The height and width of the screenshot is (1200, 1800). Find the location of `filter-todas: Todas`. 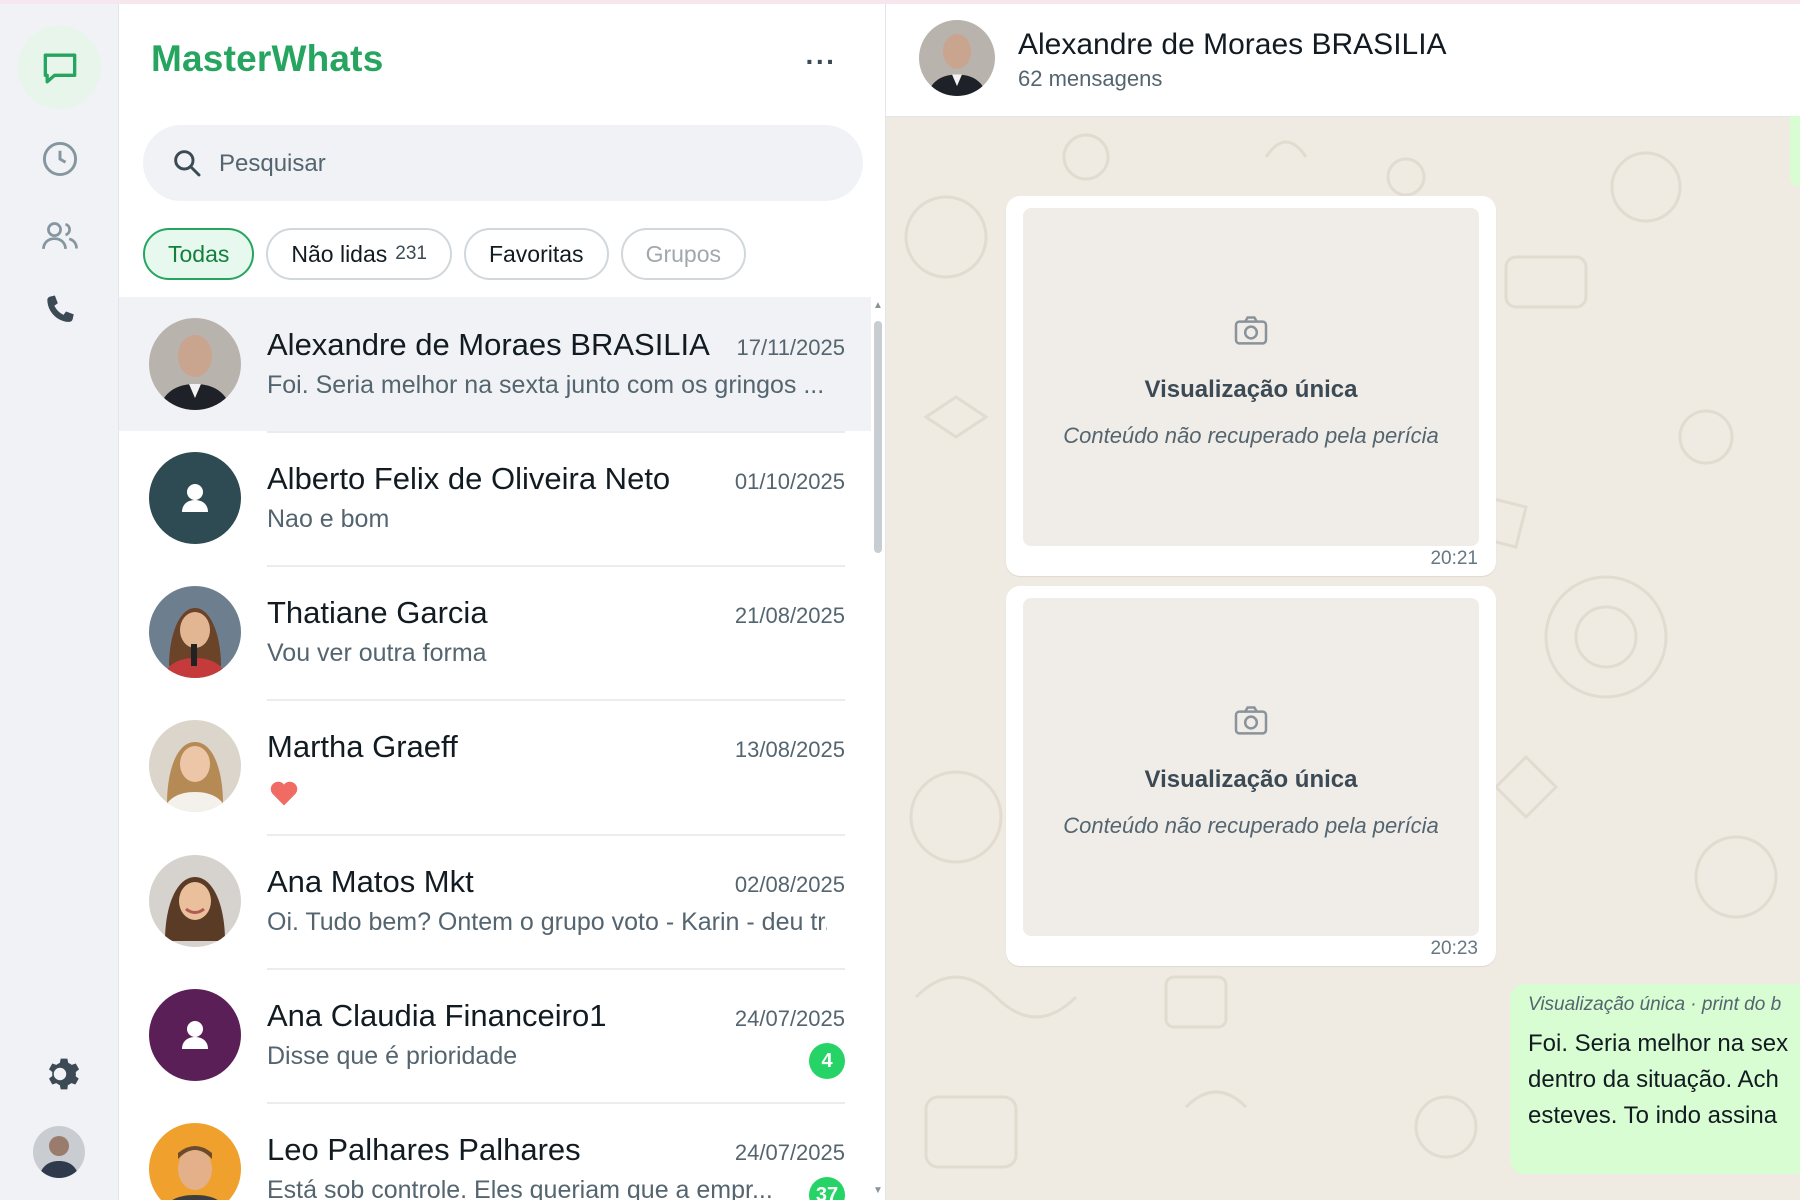

filter-todas: Todas is located at coordinates (199, 254).